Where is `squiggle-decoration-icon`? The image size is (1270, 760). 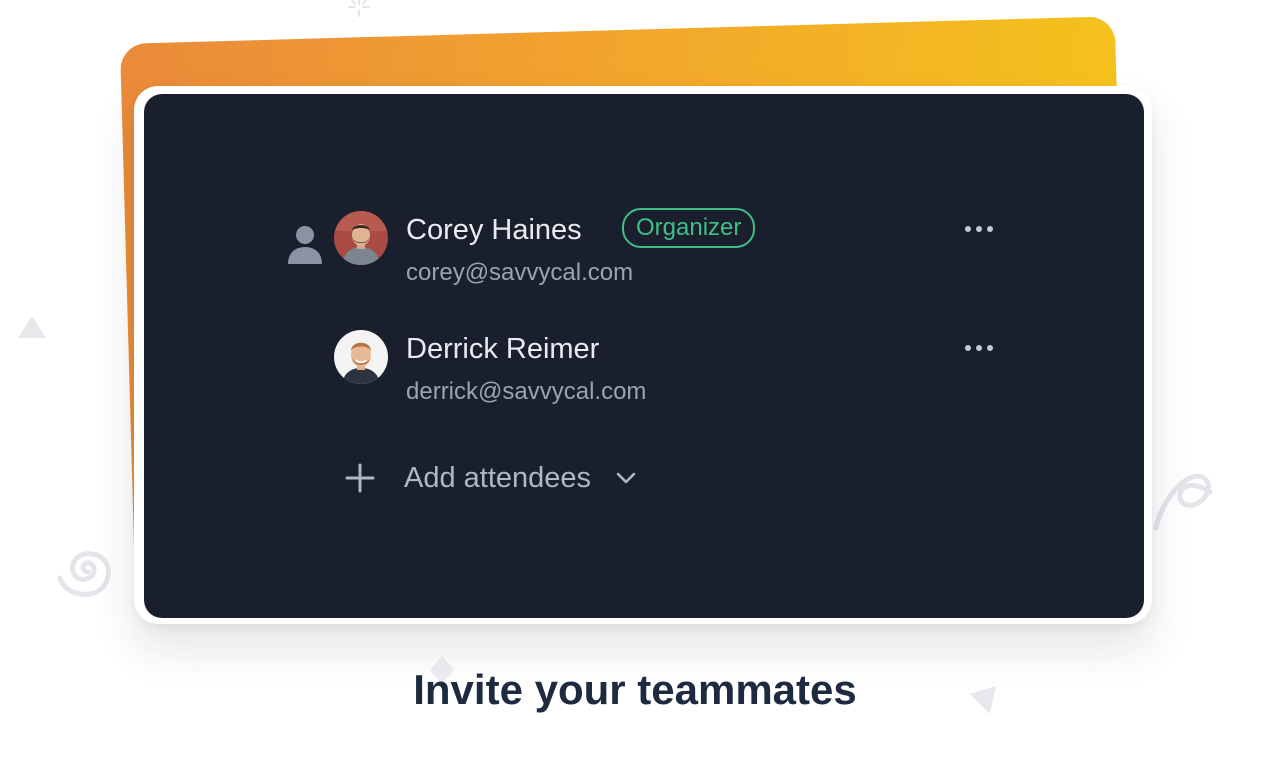
squiggle-decoration-icon is located at coordinates (1183, 502).